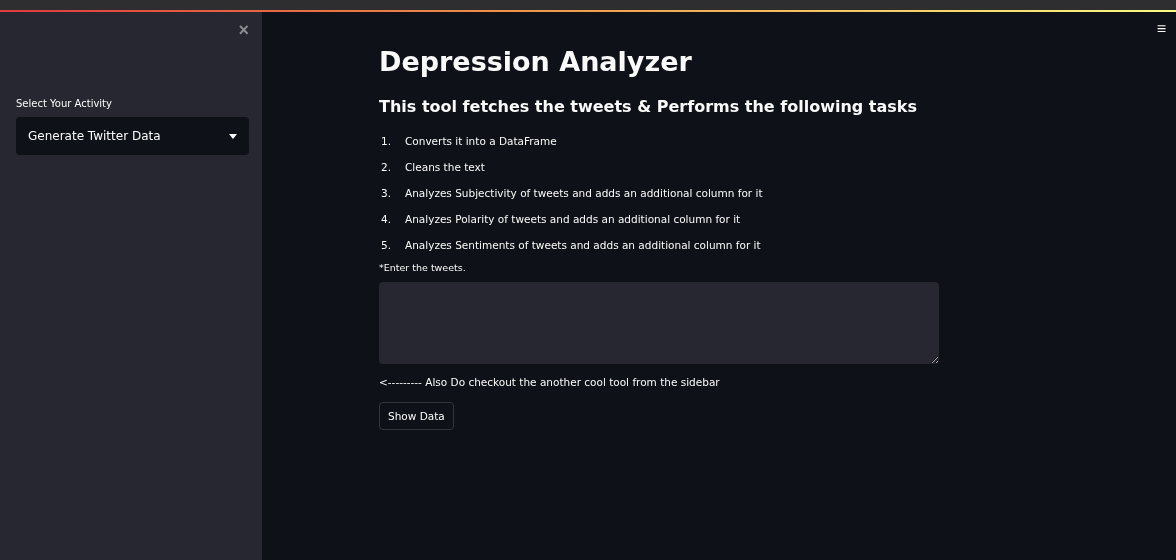  I want to click on menu-button: ≡, so click(1161, 29).